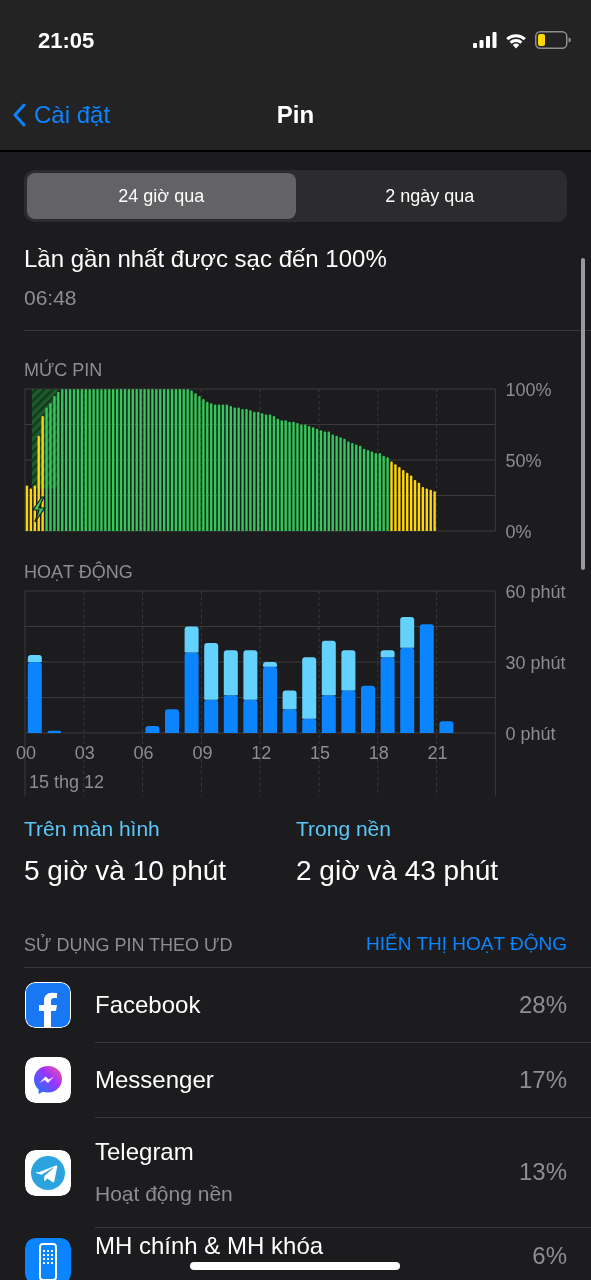 The width and height of the screenshot is (591, 1280). I want to click on usage-value: 2 giờ và 43 phút, so click(397, 871).